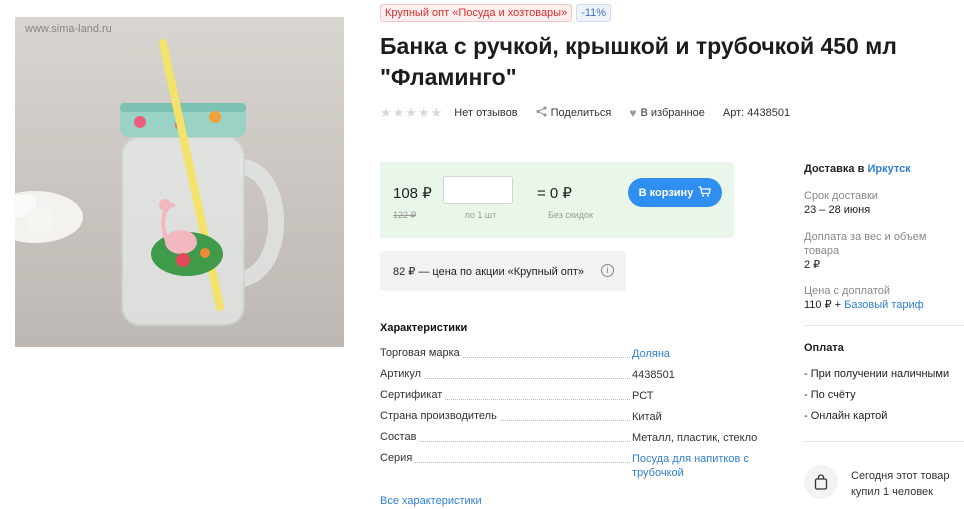 This screenshot has height=509, width=964. What do you see at coordinates (489, 271) in the screenshot?
I see `promo-text: 82 ₽ — цена по акции «Крупный опт»` at bounding box center [489, 271].